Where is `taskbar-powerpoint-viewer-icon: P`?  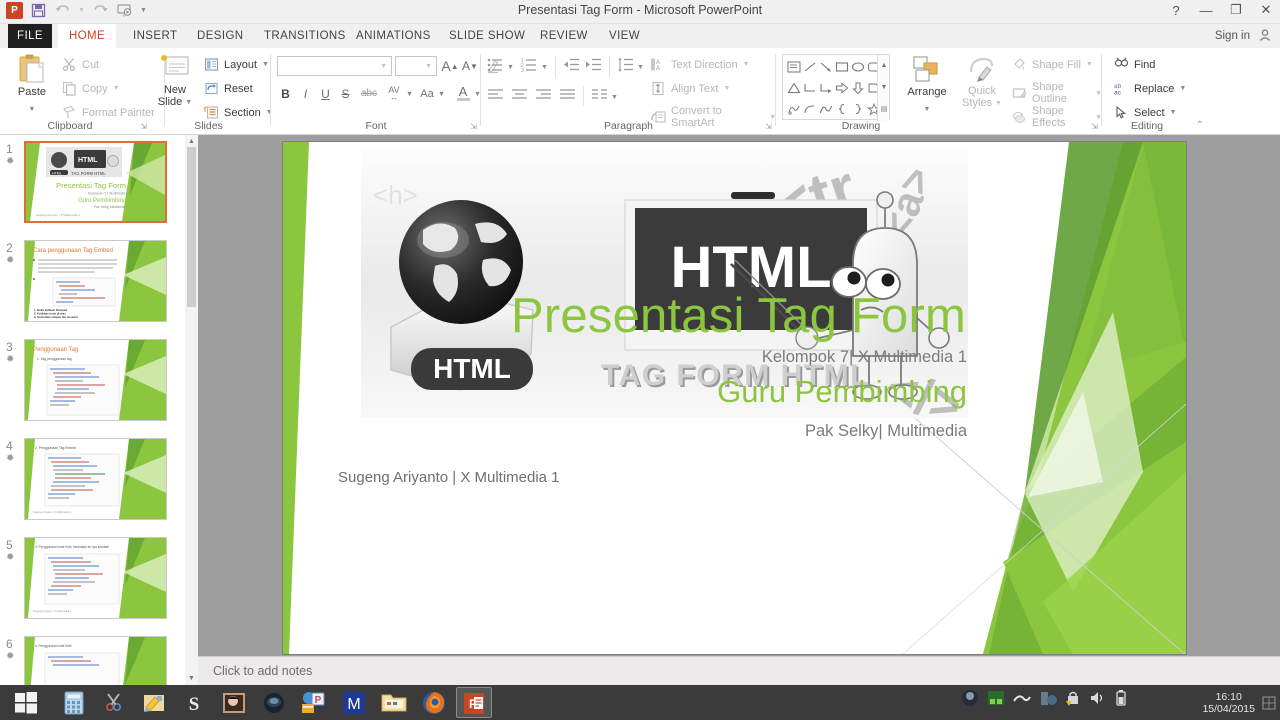
taskbar-powerpoint-viewer-icon: P is located at coordinates (314, 702).